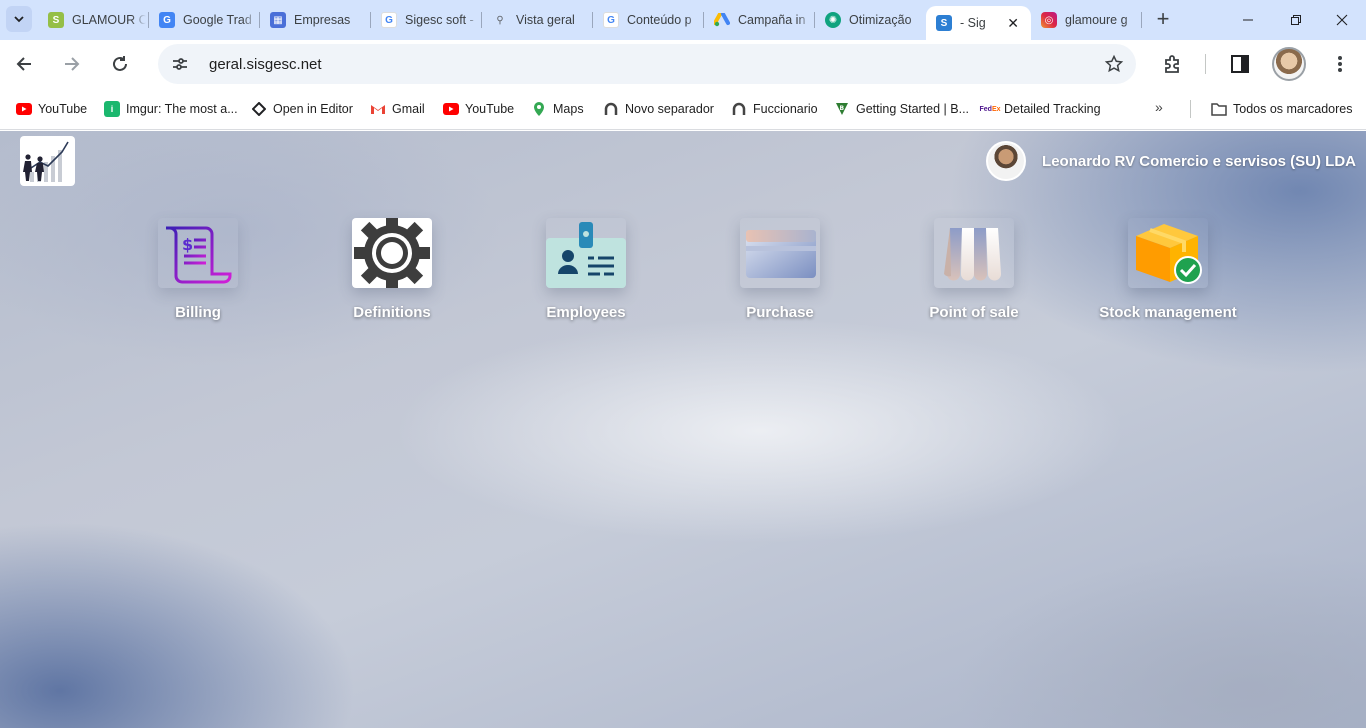 The image size is (1366, 728). What do you see at coordinates (833, 20) in the screenshot?
I see `chatgpt-icon: ✺` at bounding box center [833, 20].